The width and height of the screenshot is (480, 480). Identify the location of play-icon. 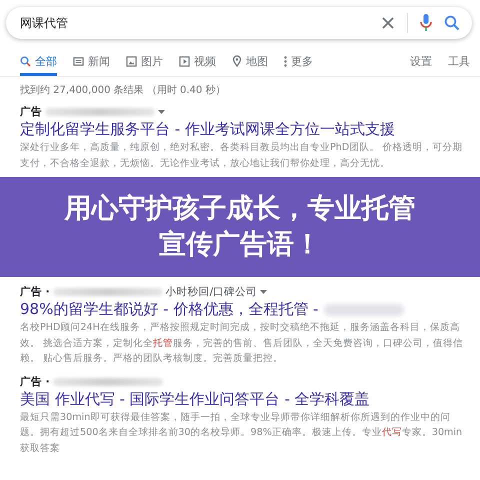
(184, 61).